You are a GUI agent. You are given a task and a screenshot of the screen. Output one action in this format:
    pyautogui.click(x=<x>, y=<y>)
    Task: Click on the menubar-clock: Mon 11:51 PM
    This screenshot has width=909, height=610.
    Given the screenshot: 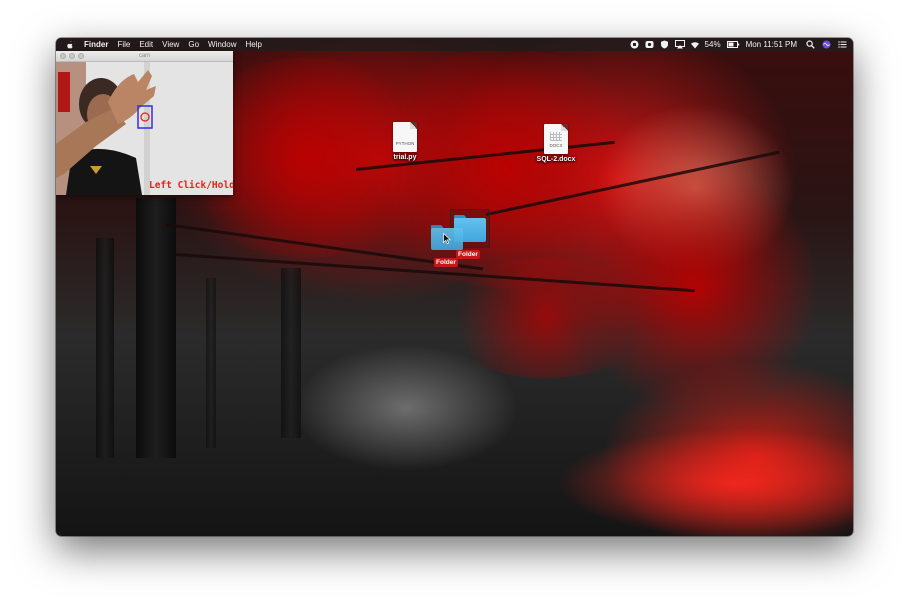 What is the action you would take?
    pyautogui.click(x=771, y=44)
    